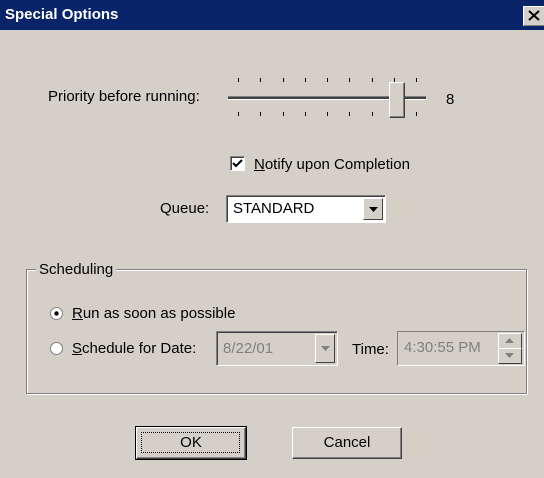  I want to click on run-asap-radio, so click(56, 313).